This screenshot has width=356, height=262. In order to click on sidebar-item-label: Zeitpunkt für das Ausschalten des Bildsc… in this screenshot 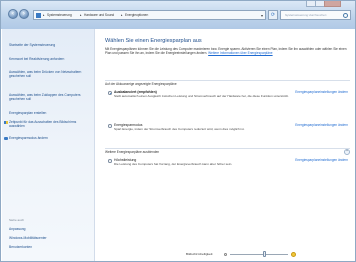, I will do `click(43, 124)`.